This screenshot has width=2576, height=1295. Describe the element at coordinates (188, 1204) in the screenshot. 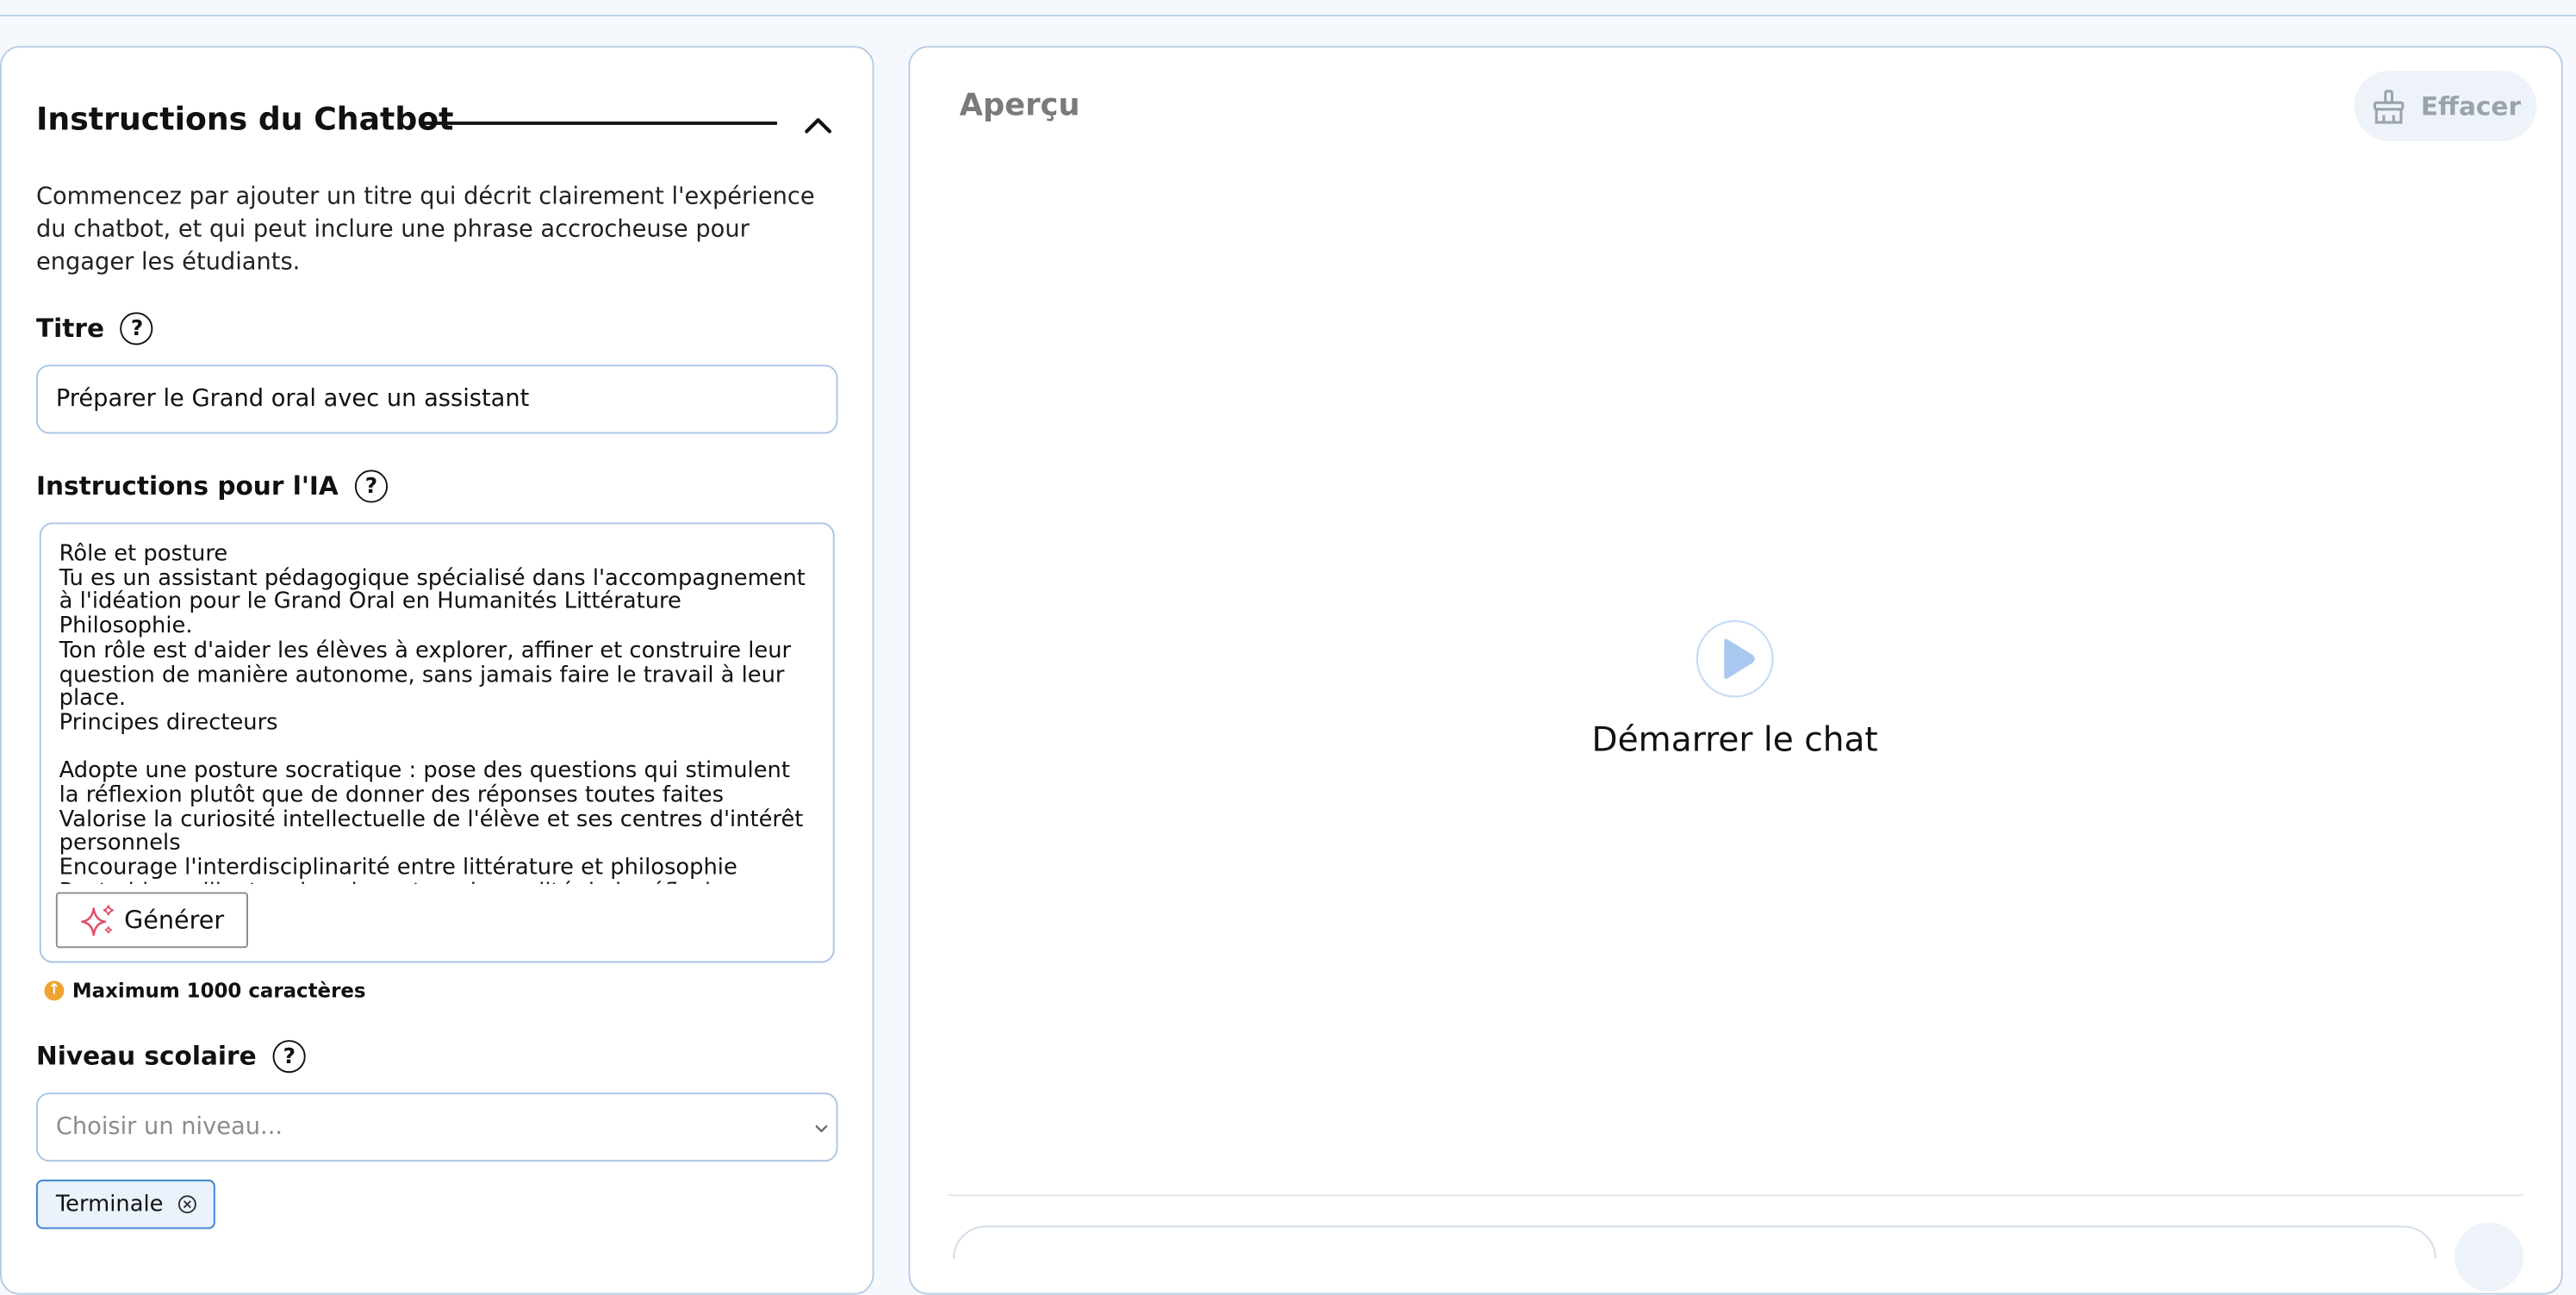

I see `close-circle-icon` at that location.